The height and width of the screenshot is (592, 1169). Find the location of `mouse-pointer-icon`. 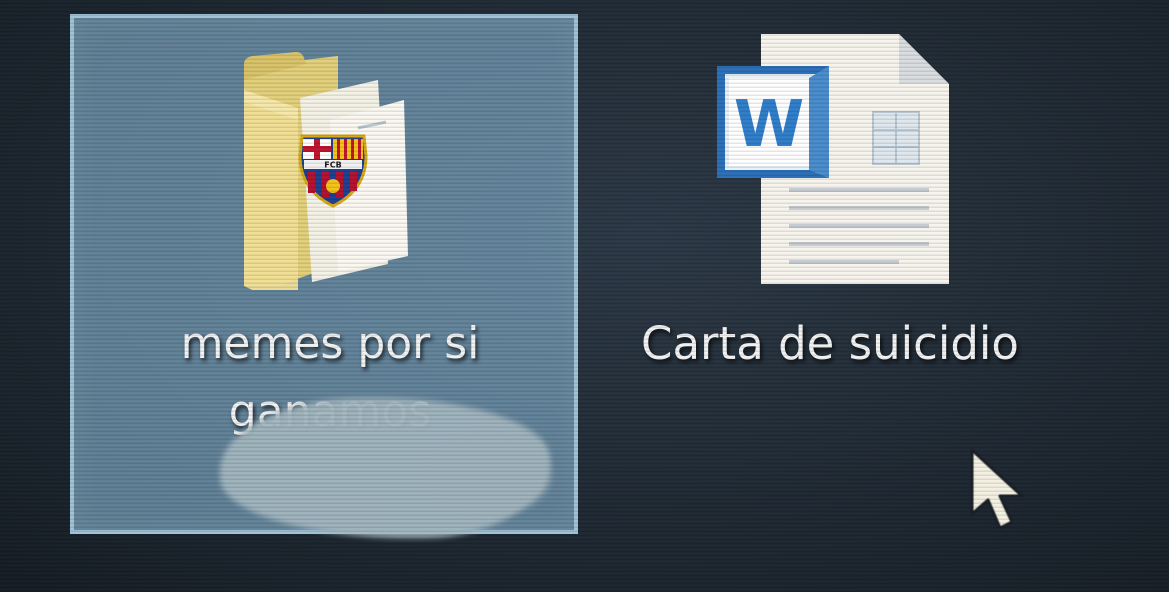

mouse-pointer-icon is located at coordinates (997, 489).